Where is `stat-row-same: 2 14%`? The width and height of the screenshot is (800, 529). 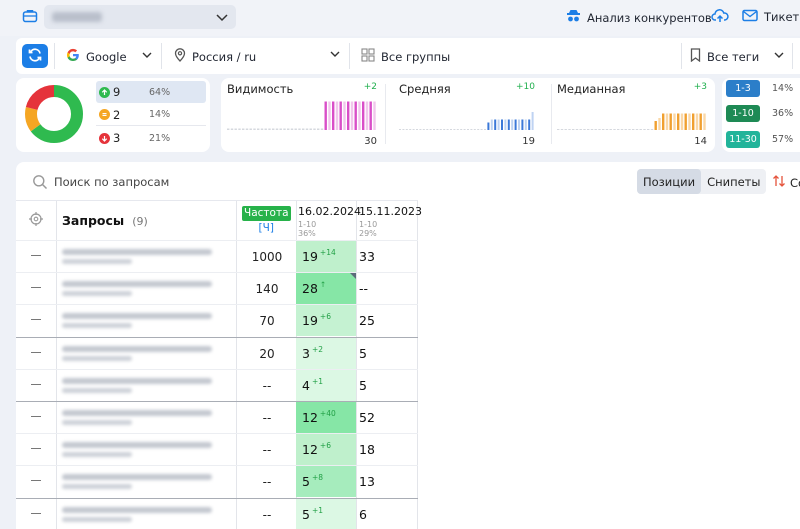
stat-row-same: 2 14% is located at coordinates (151, 115).